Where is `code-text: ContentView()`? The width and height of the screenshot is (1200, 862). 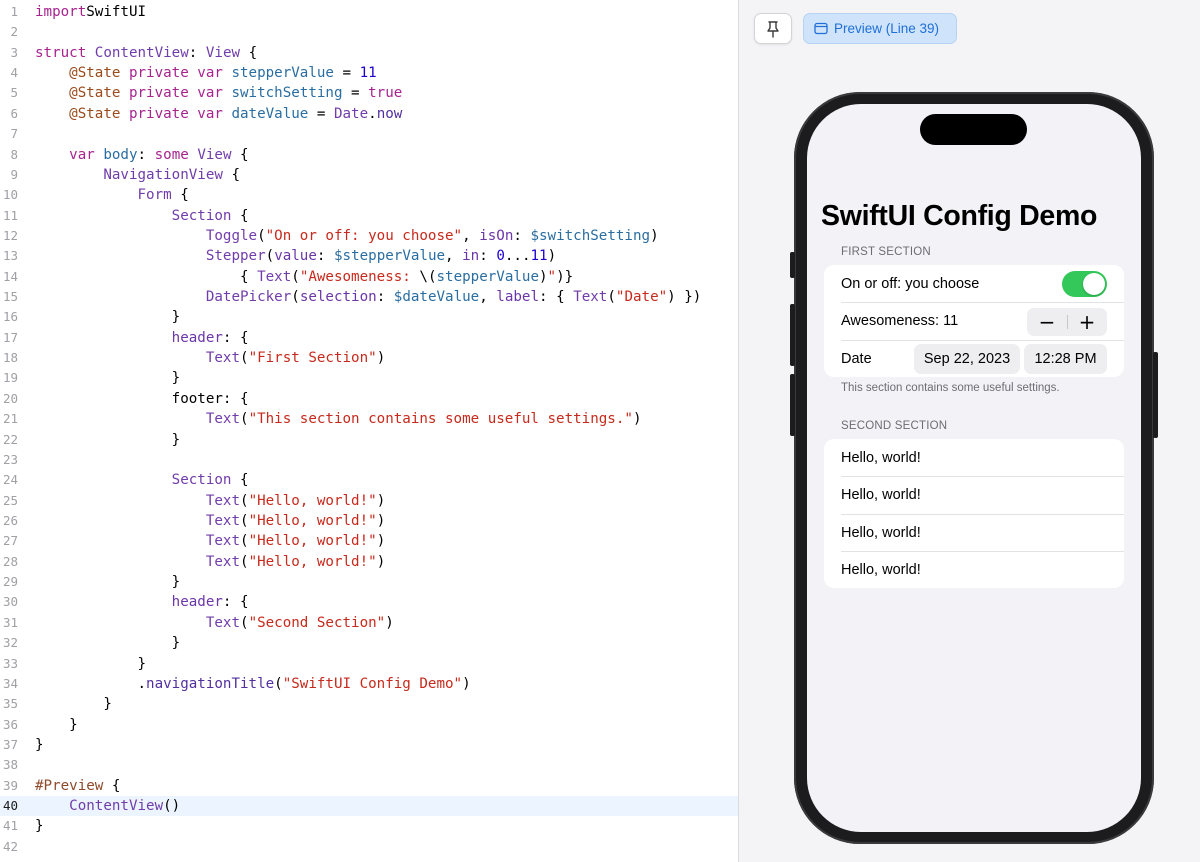
code-text: ContentView() is located at coordinates (107, 806).